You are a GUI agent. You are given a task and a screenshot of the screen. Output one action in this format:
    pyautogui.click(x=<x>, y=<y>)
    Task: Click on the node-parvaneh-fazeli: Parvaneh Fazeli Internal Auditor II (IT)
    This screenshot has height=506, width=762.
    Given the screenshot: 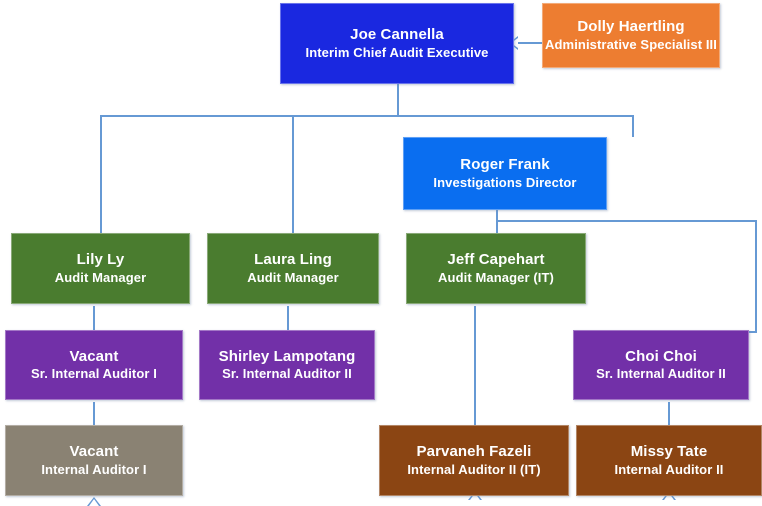 What is the action you would take?
    pyautogui.click(x=474, y=460)
    